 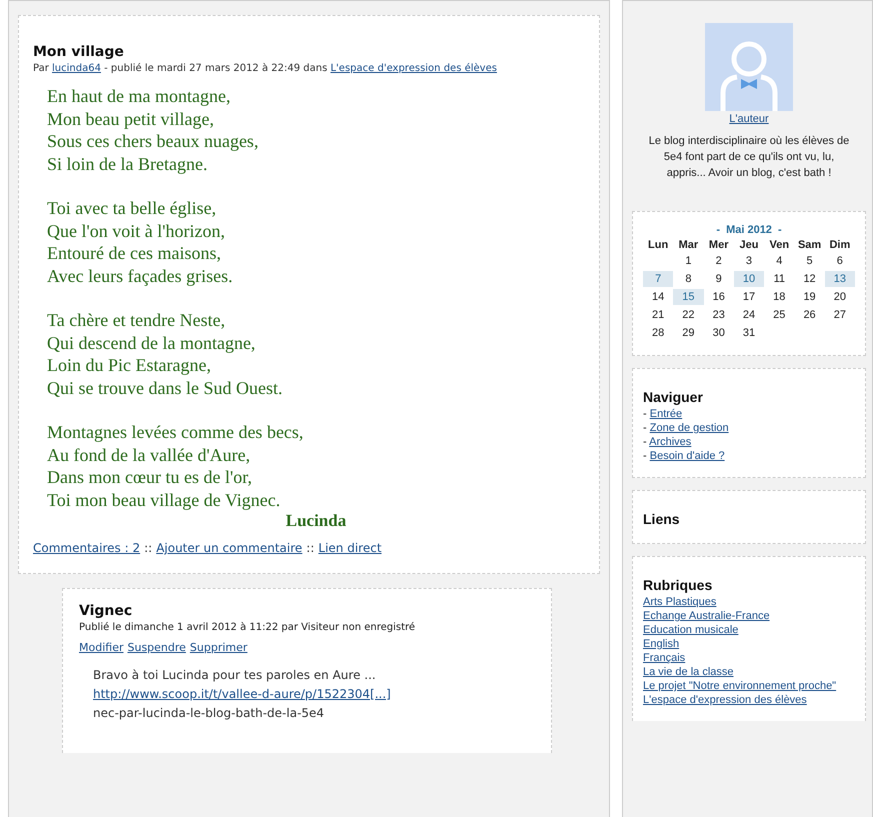 What do you see at coordinates (688, 333) in the screenshot?
I see `calendar-day: 29` at bounding box center [688, 333].